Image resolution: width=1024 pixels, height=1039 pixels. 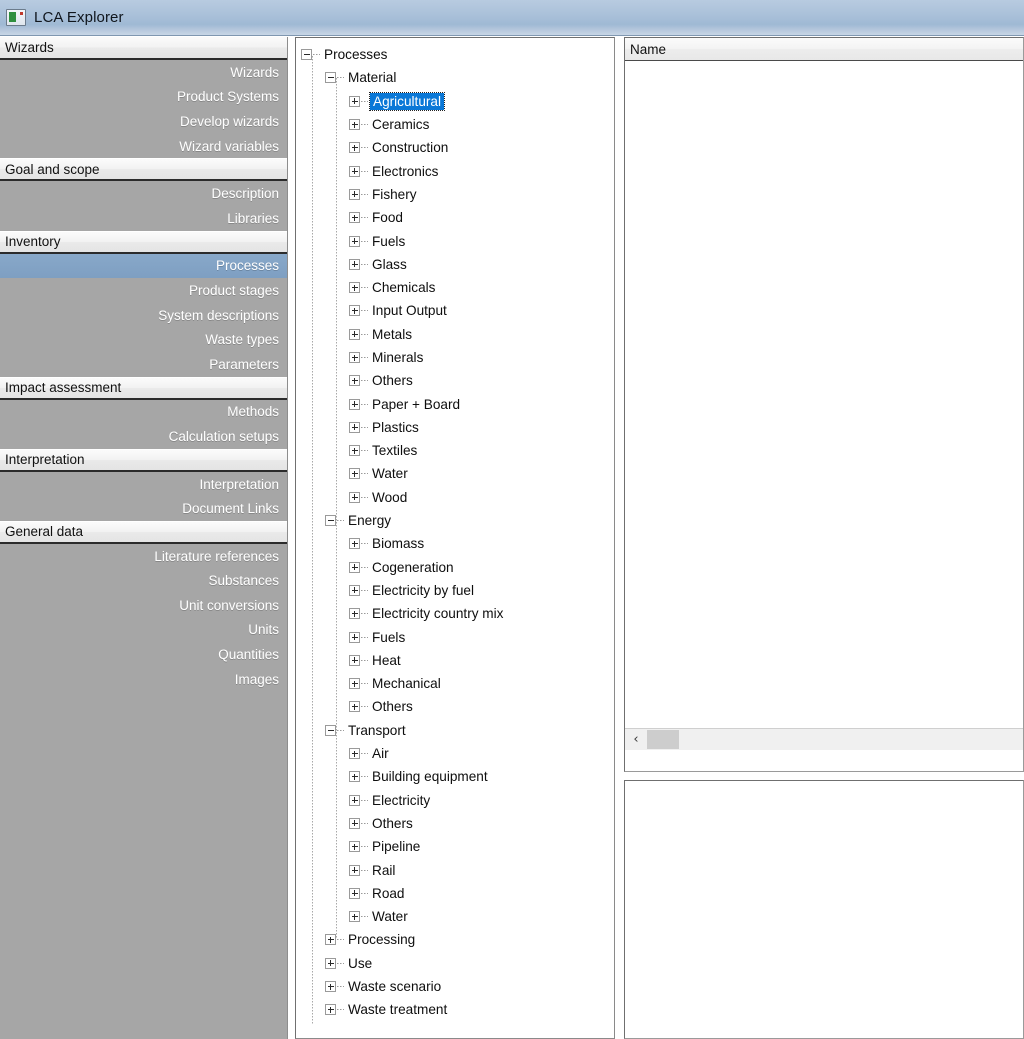 What do you see at coordinates (636, 740) in the screenshot?
I see `scroll-left-arrow-icon: ‹` at bounding box center [636, 740].